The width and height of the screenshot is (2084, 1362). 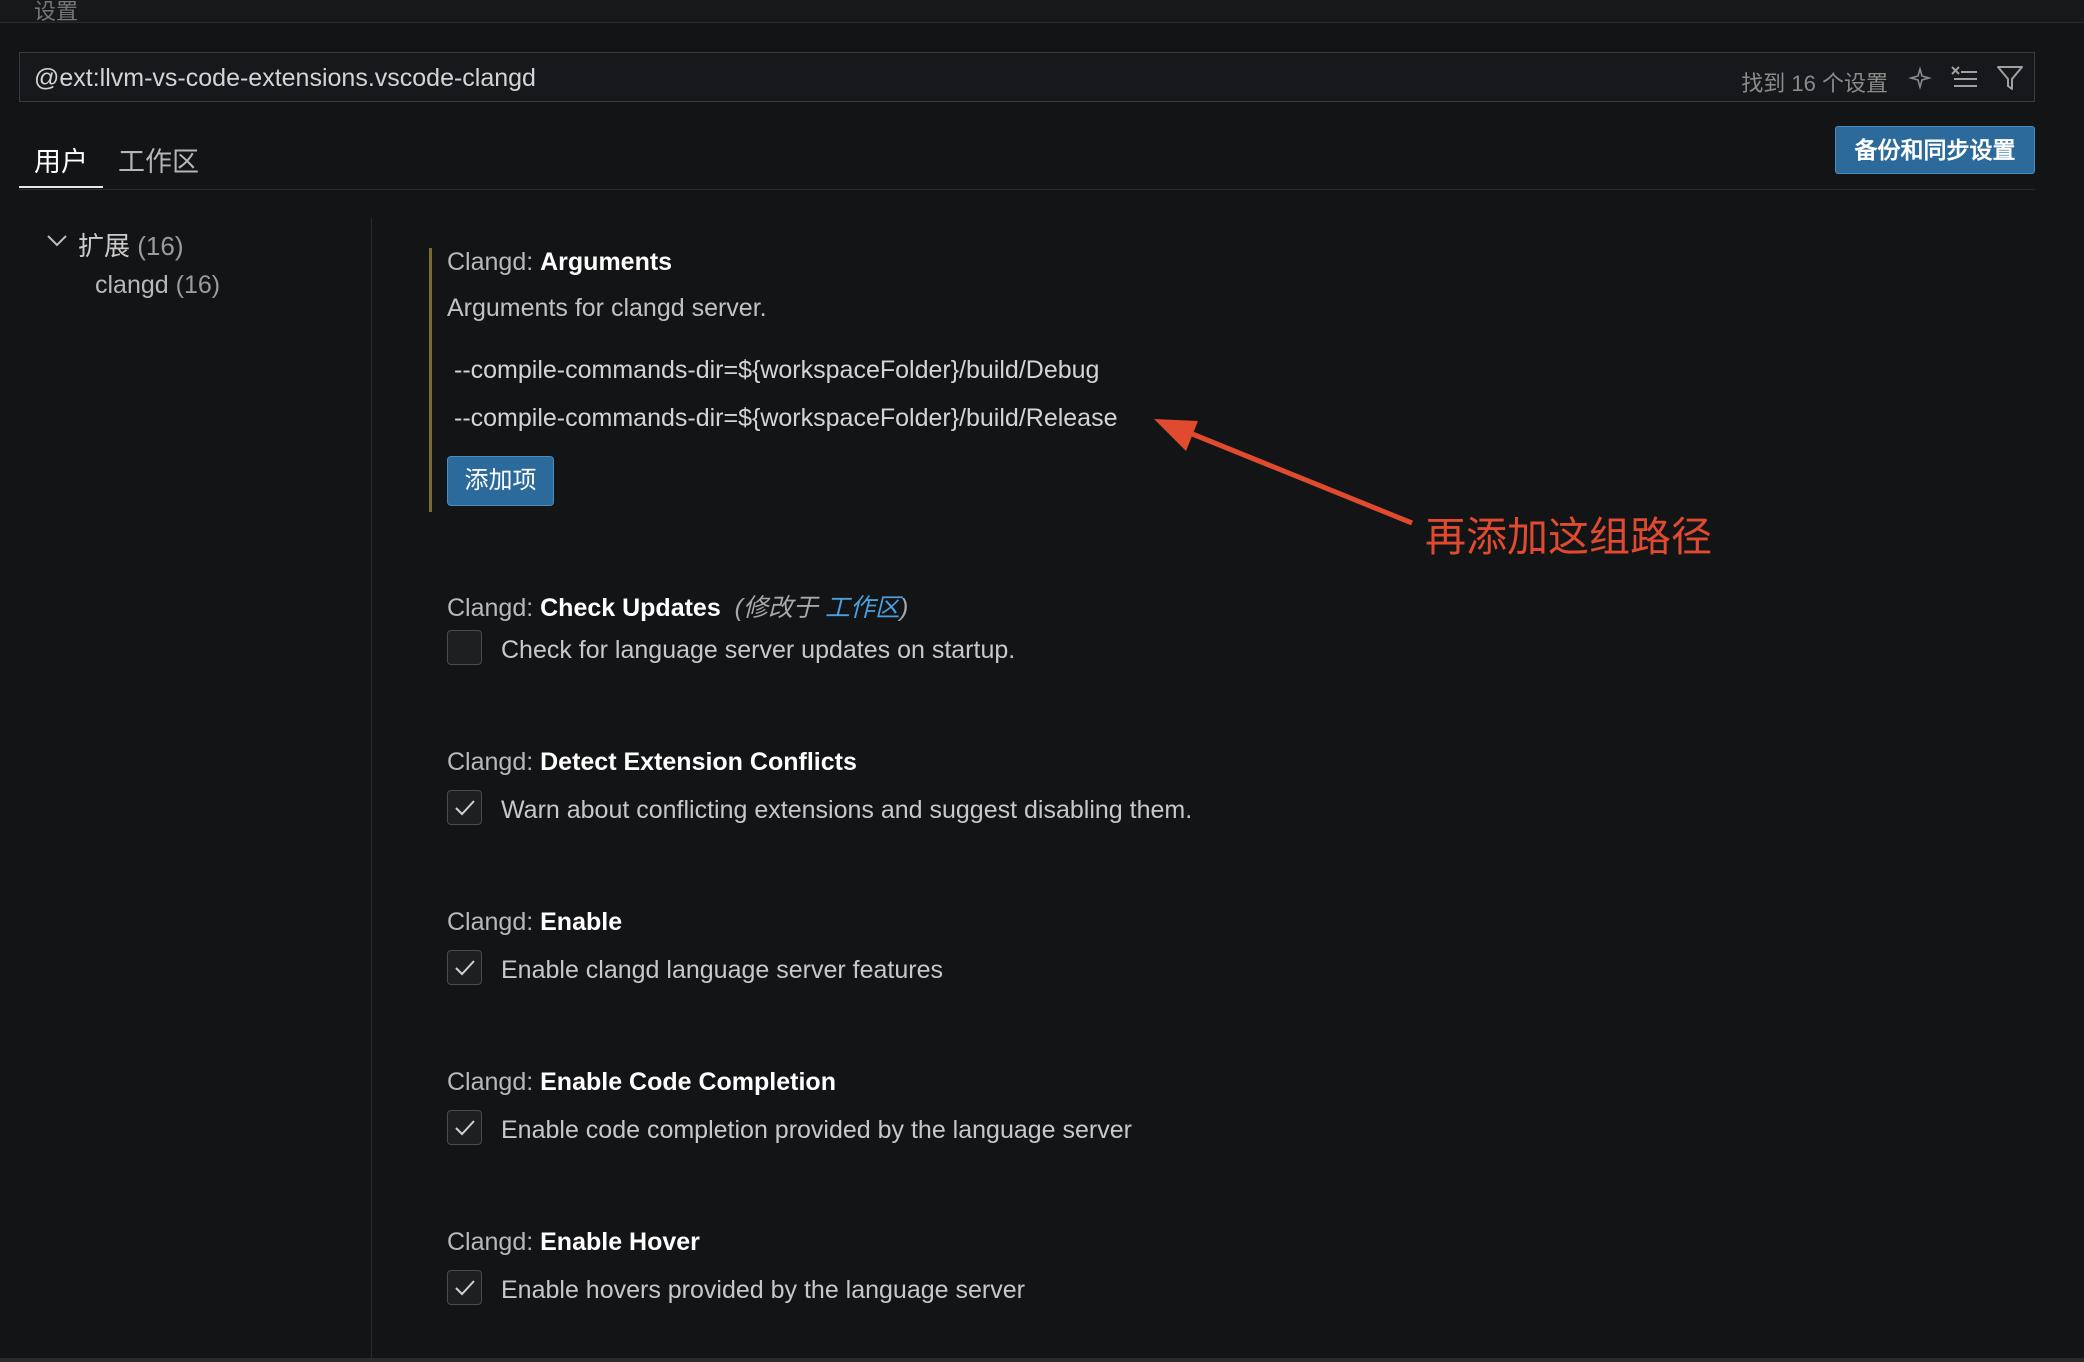 What do you see at coordinates (607, 308) in the screenshot?
I see `setting-description-arguments: Arguments for clangd server.` at bounding box center [607, 308].